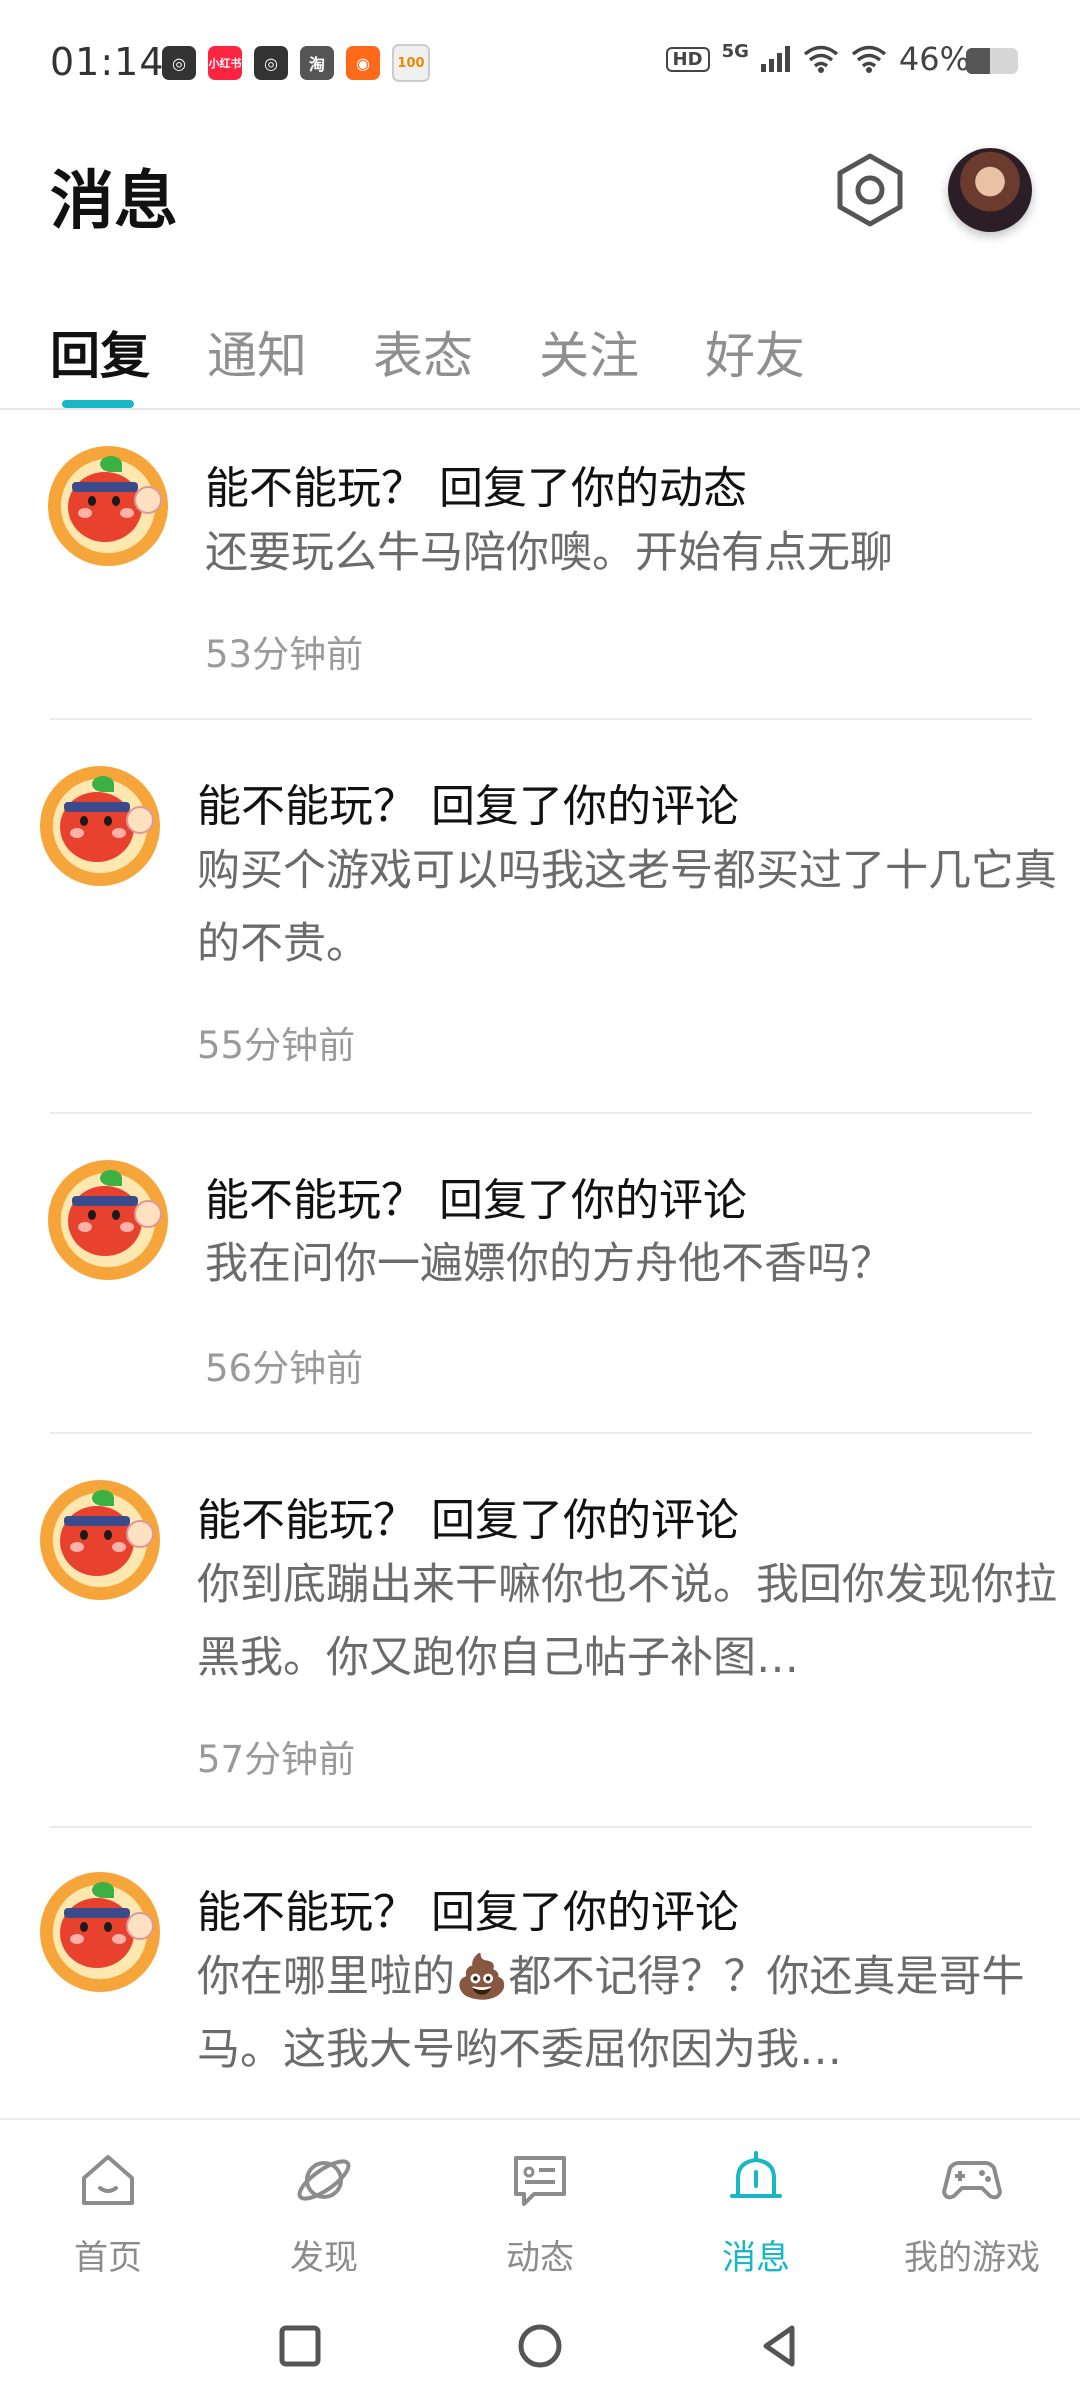  What do you see at coordinates (755, 352) in the screenshot?
I see `tab-friends: 好友` at bounding box center [755, 352].